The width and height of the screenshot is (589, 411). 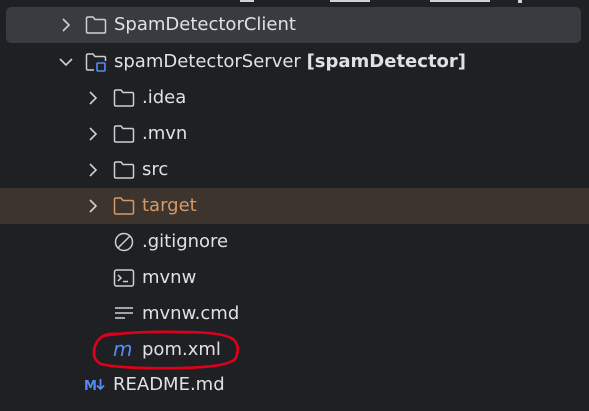 I want to click on markdown-file-icon: M, so click(x=94, y=386).